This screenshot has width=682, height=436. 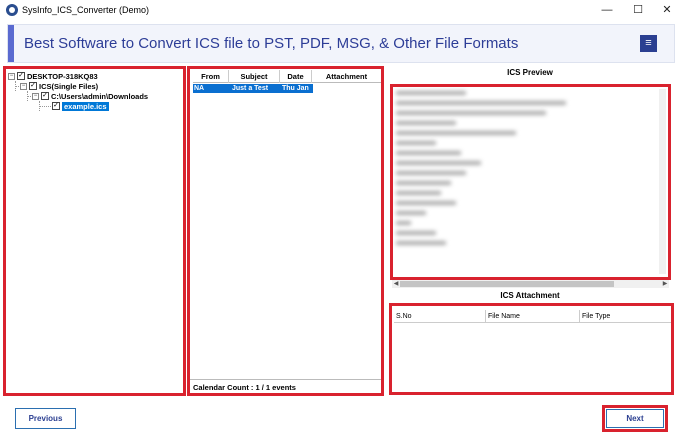 I want to click on column-header-file-type: File Type, so click(x=625, y=316).